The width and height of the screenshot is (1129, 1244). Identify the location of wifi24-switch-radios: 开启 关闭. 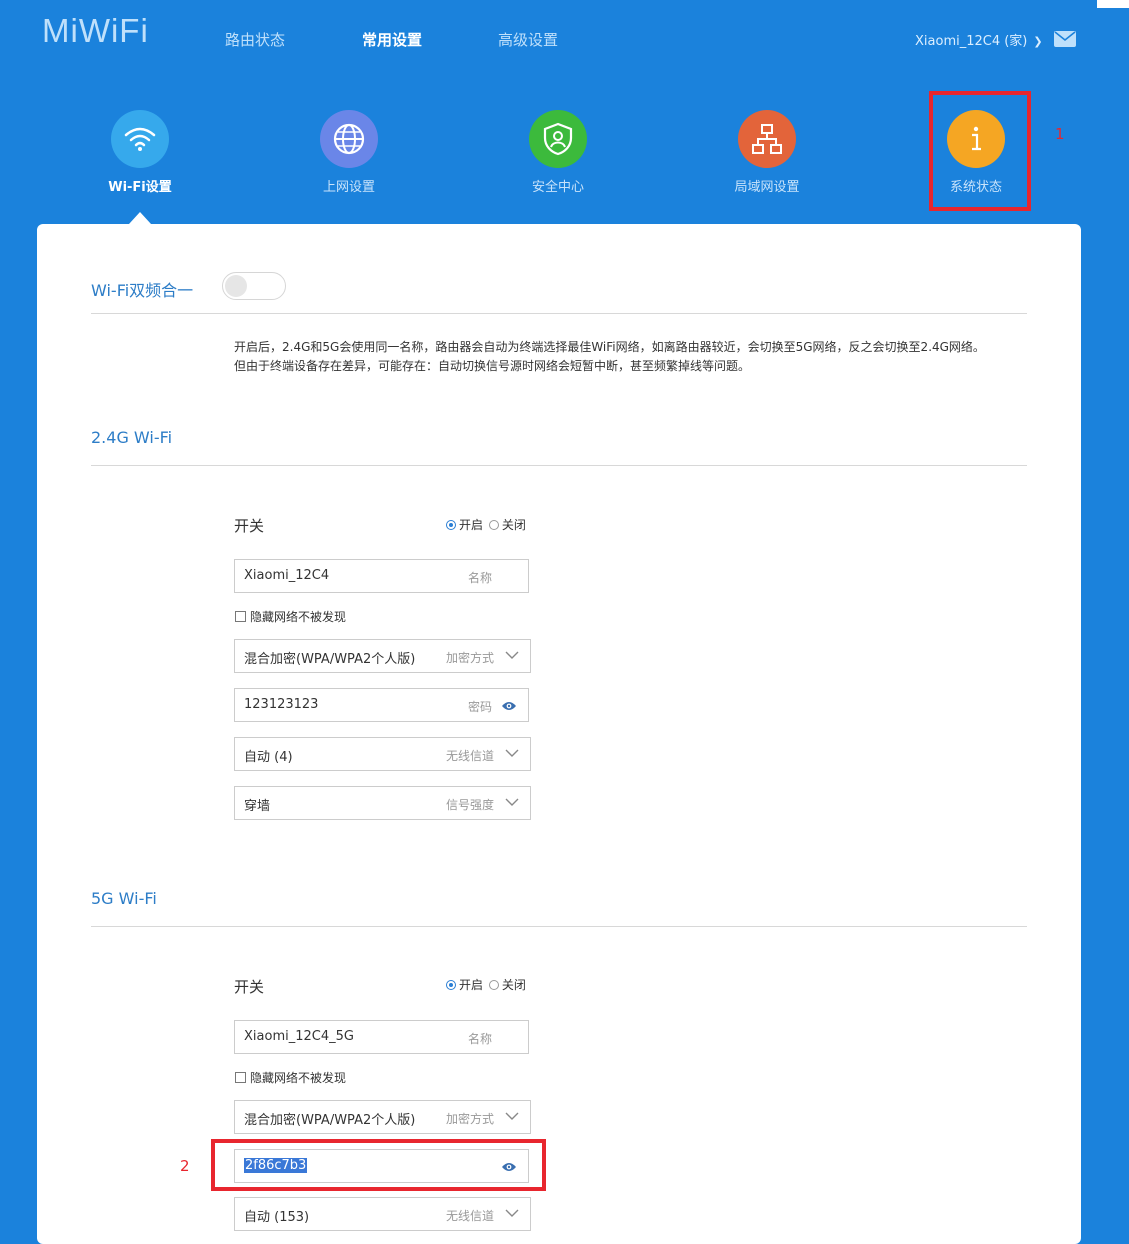
(487, 524).